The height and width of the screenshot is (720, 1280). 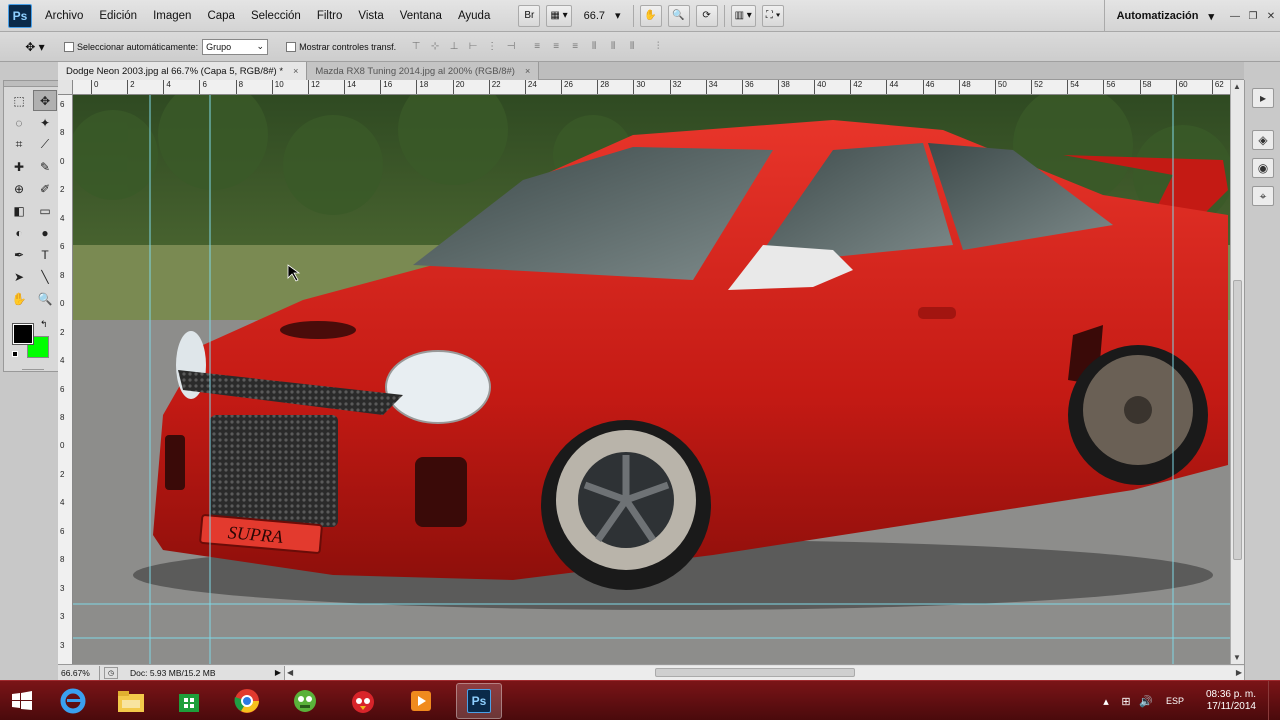 What do you see at coordinates (330, 16) in the screenshot?
I see `menu-filtro: Filtro` at bounding box center [330, 16].